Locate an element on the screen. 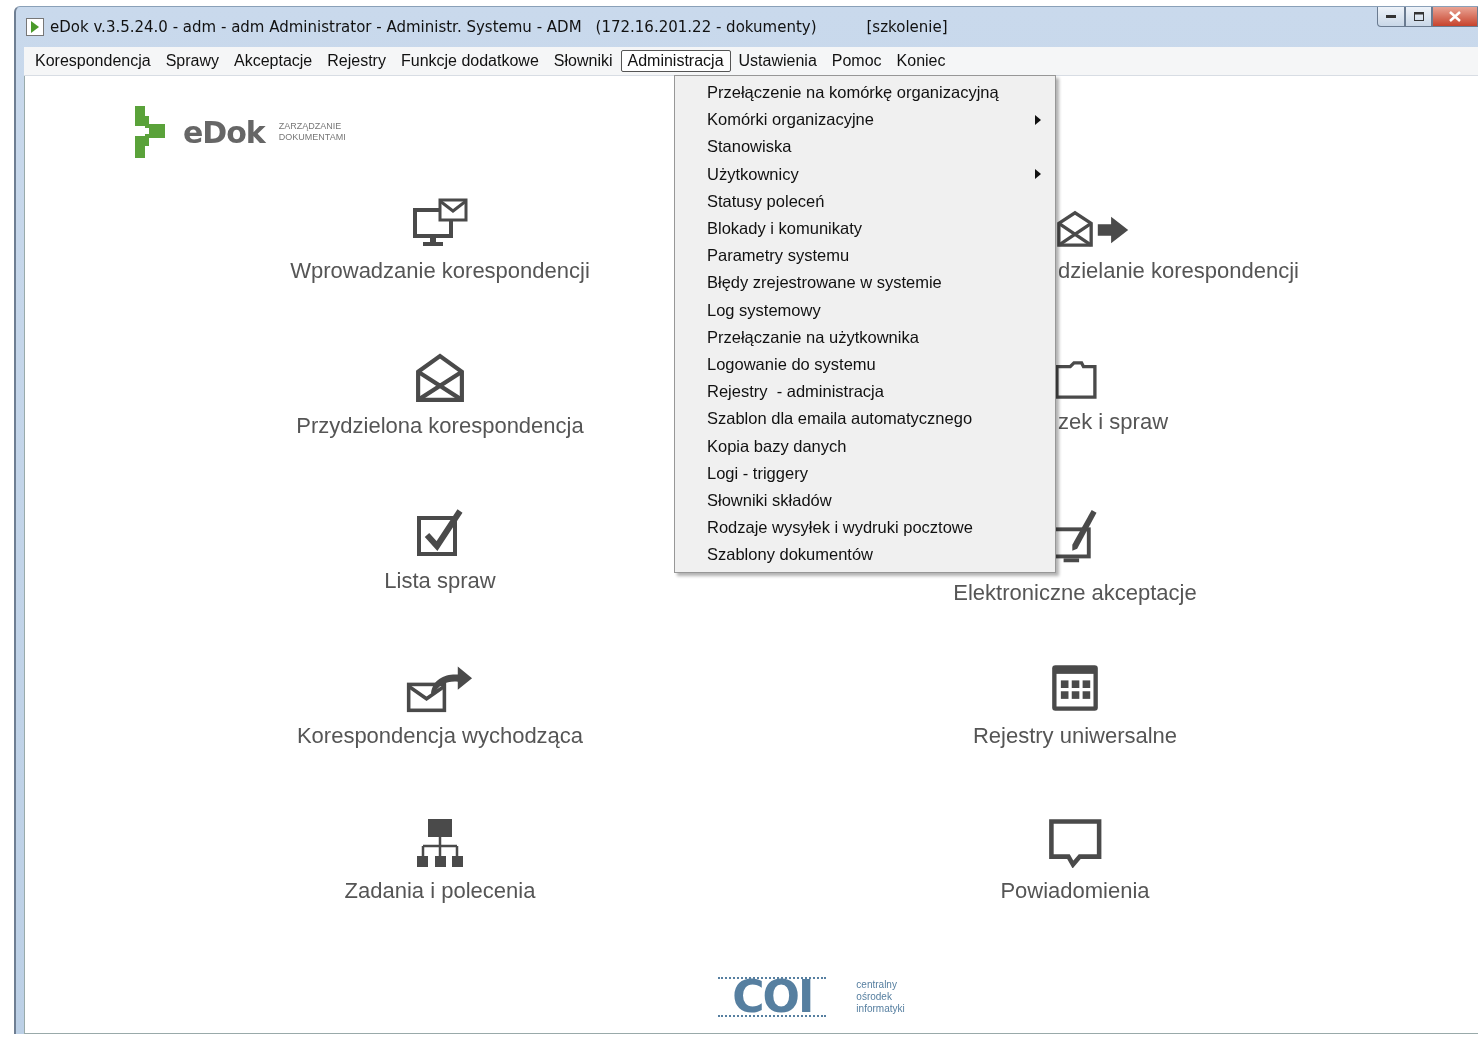  footer-logo-text: informatyki is located at coordinates (880, 1009).